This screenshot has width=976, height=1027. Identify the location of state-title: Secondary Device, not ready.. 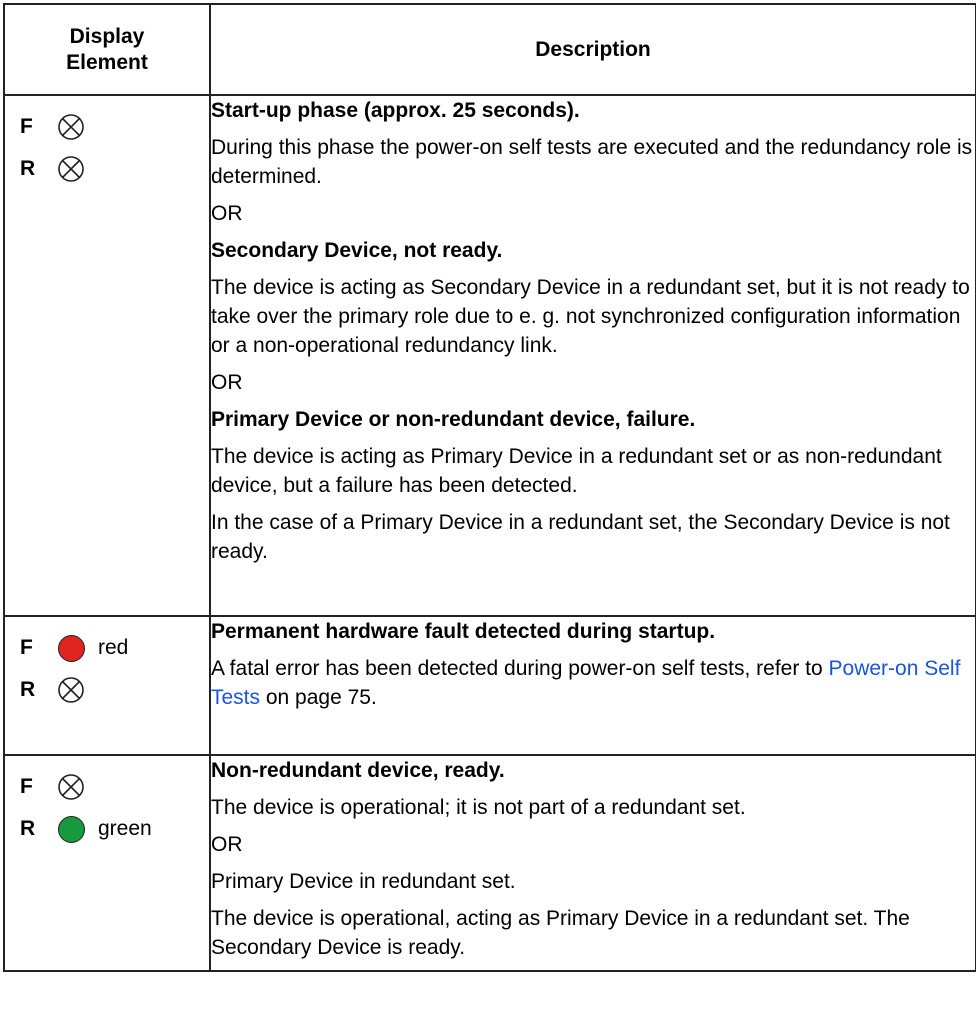
(357, 250).